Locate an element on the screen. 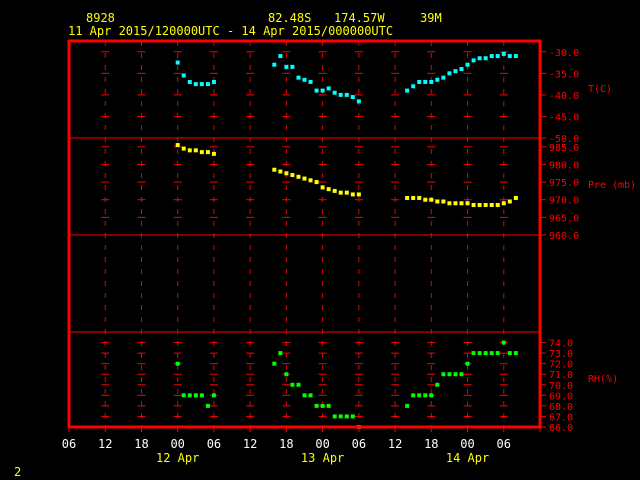  page-number: 2 is located at coordinates (17, 472).